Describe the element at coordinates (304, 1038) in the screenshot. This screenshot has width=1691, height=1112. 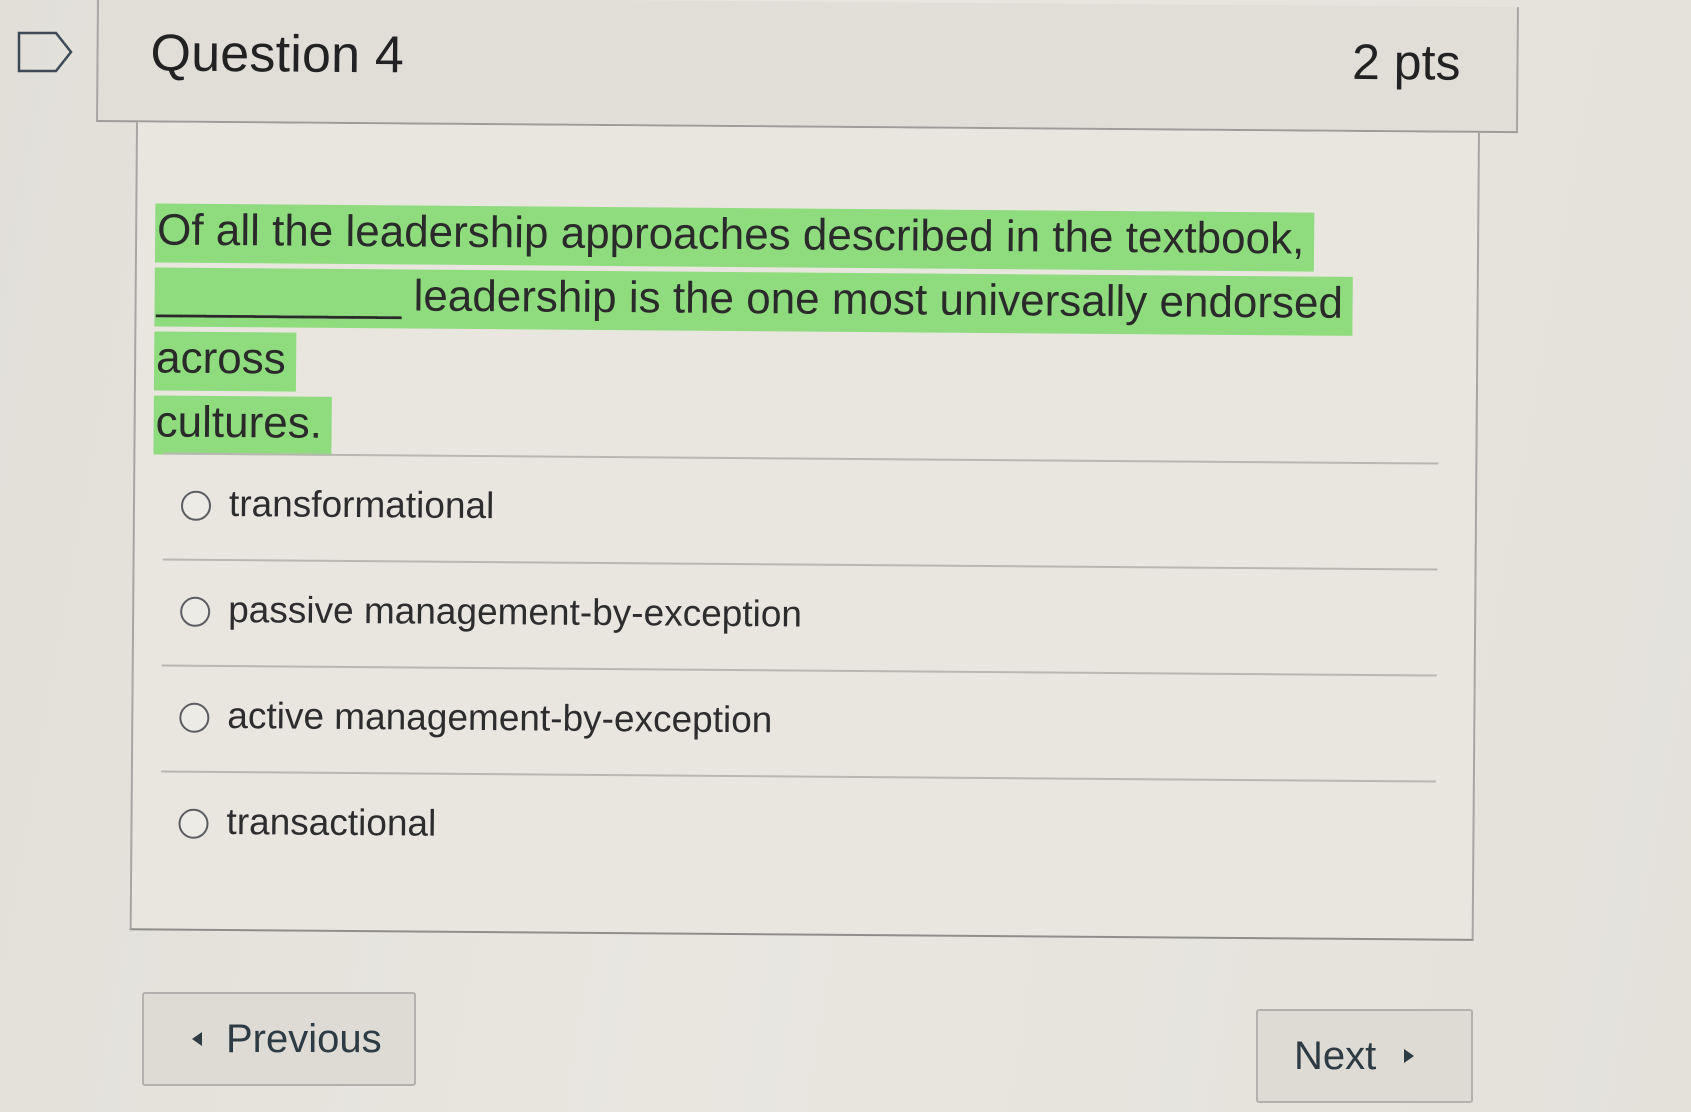
I see `previous-label: Previous` at that location.